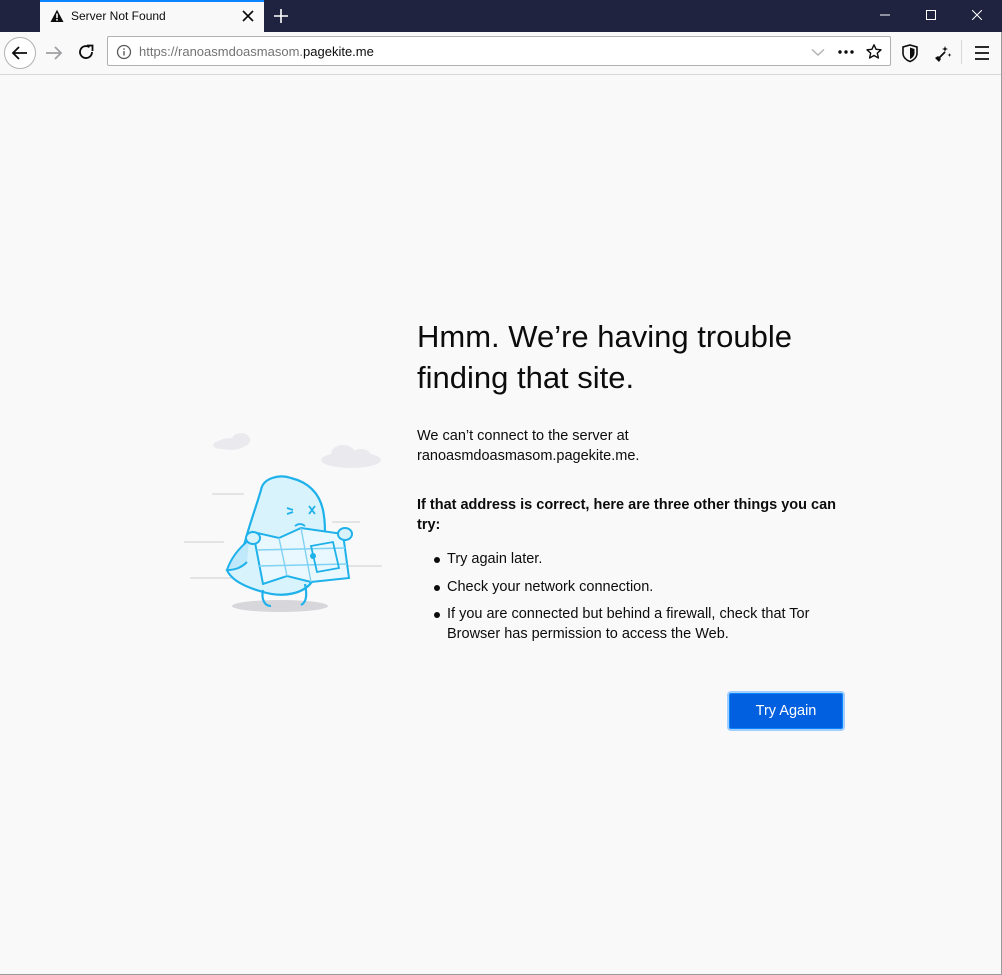 This screenshot has width=1002, height=975. I want to click on minimize-button, so click(885, 16).